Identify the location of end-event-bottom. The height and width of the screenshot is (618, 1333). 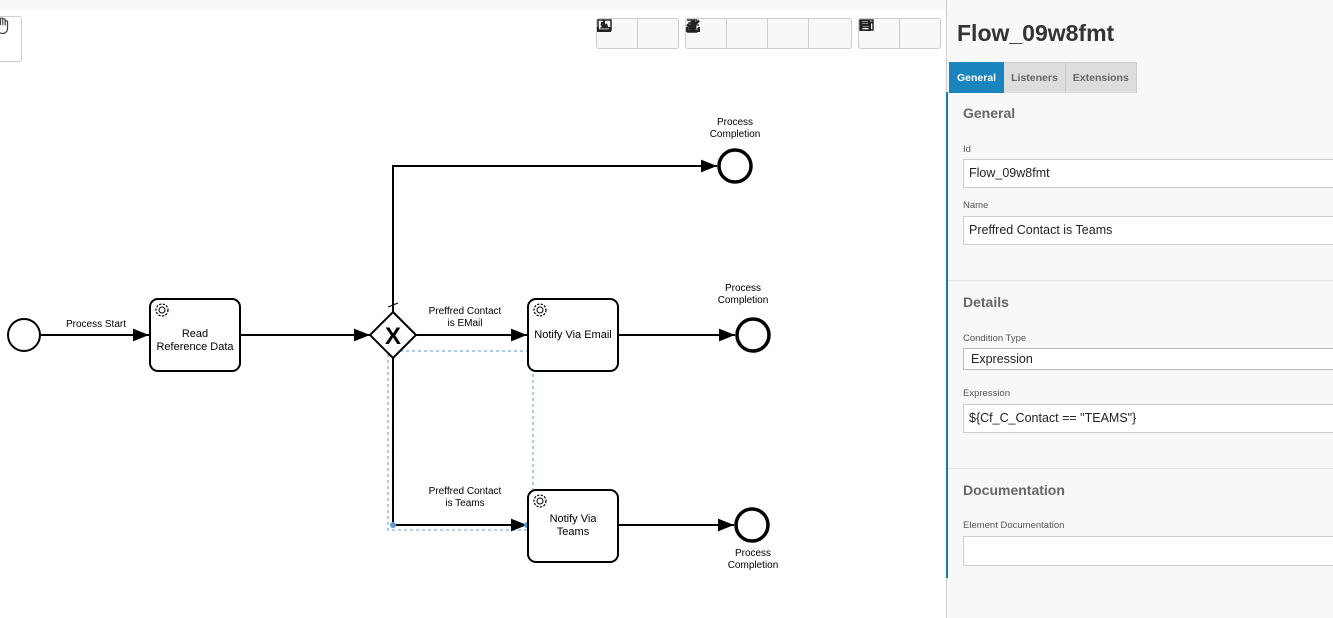
(752, 525).